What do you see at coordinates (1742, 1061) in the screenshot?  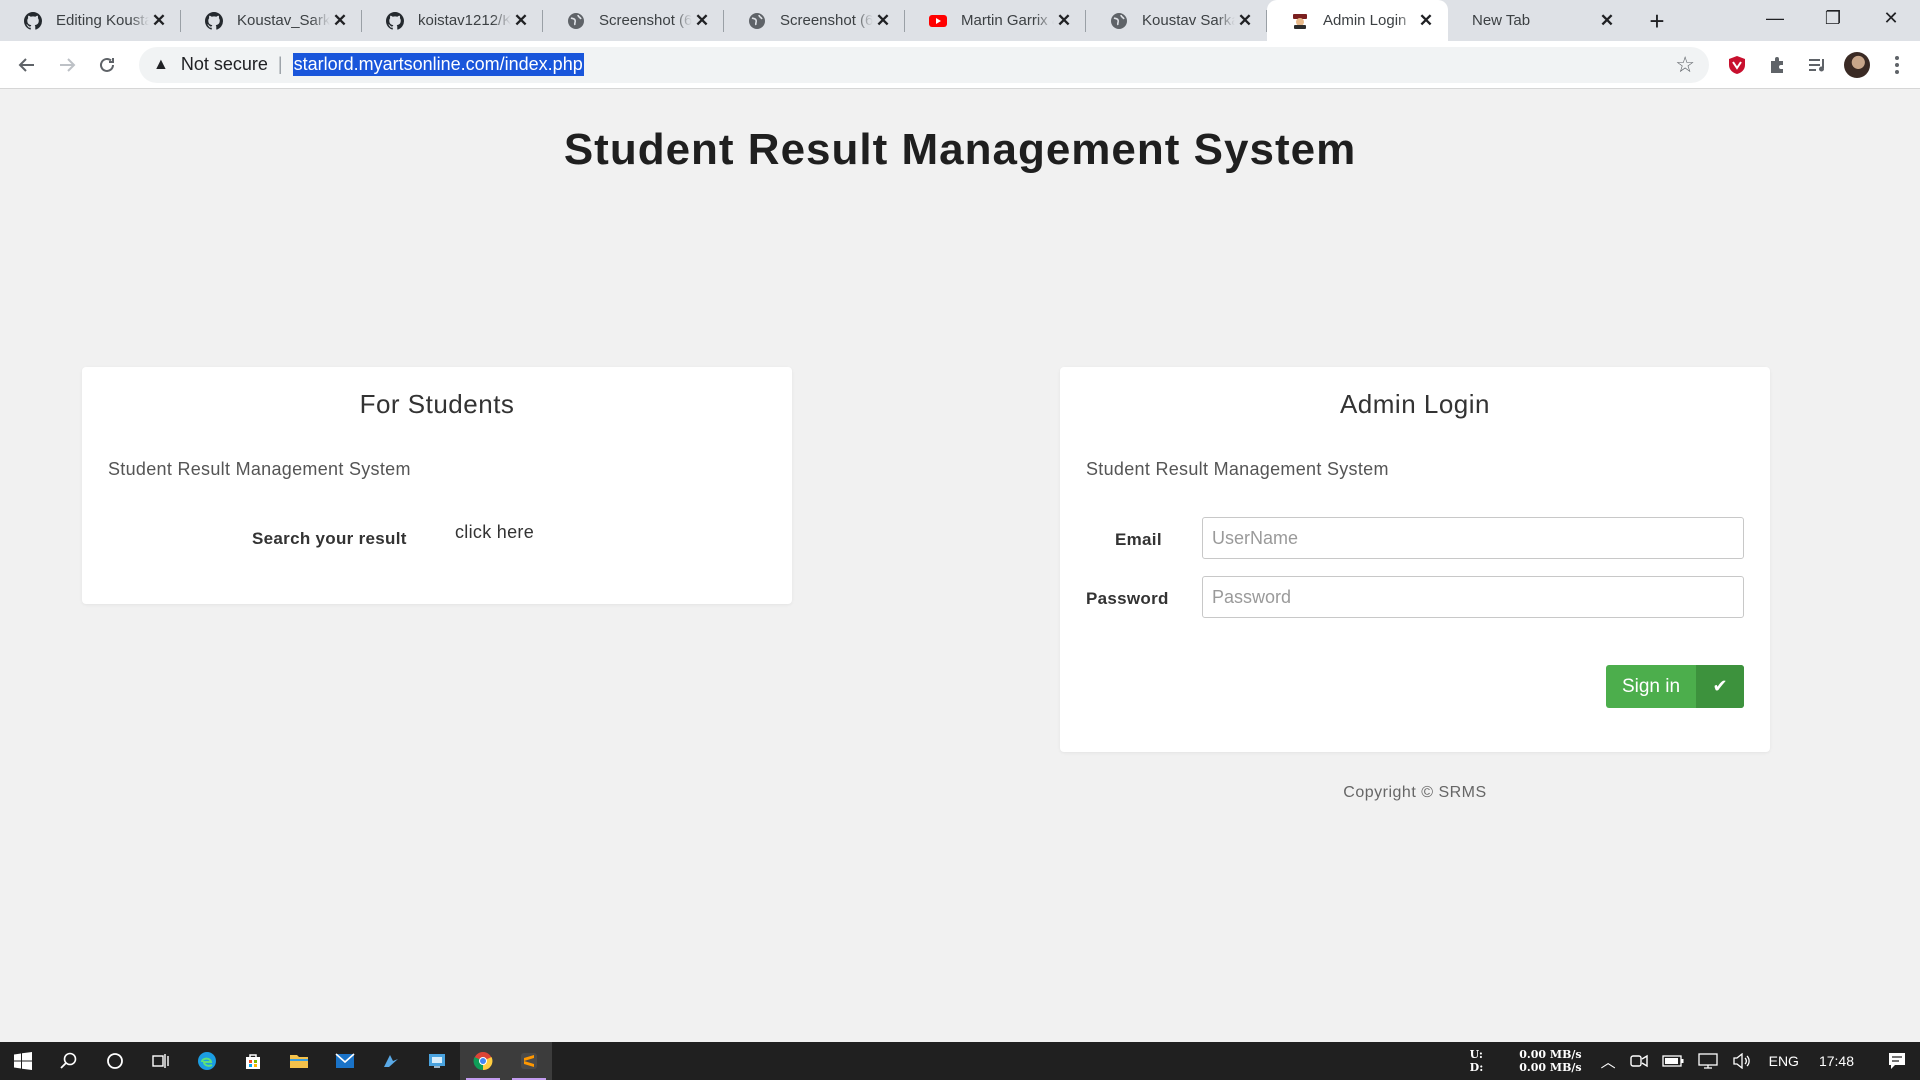 I see `volume-icon` at bounding box center [1742, 1061].